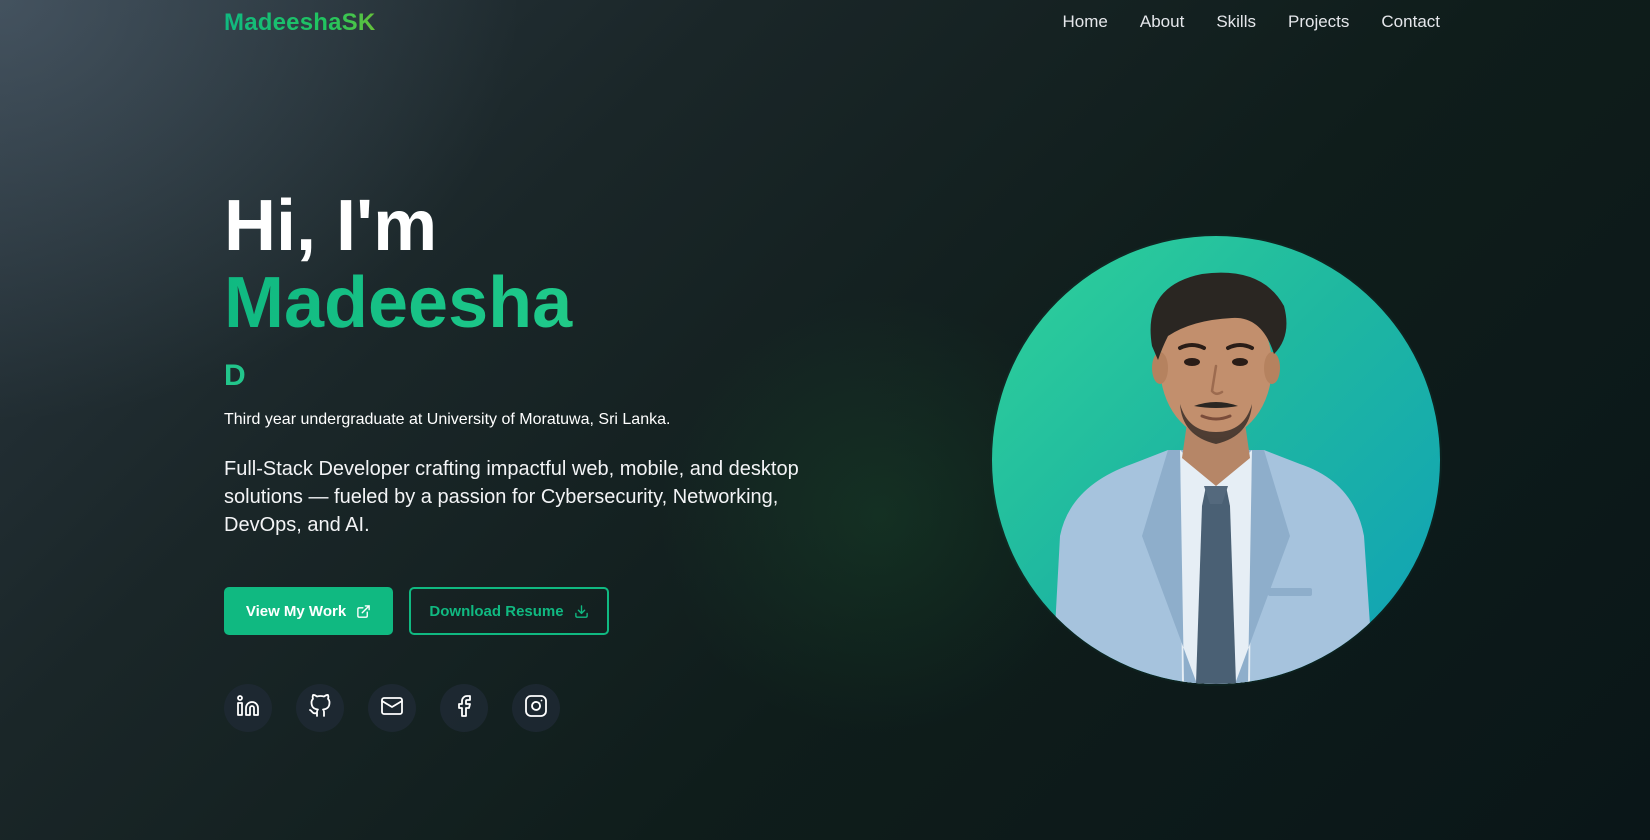  What do you see at coordinates (1085, 22) in the screenshot?
I see `nav-item-home: Home` at bounding box center [1085, 22].